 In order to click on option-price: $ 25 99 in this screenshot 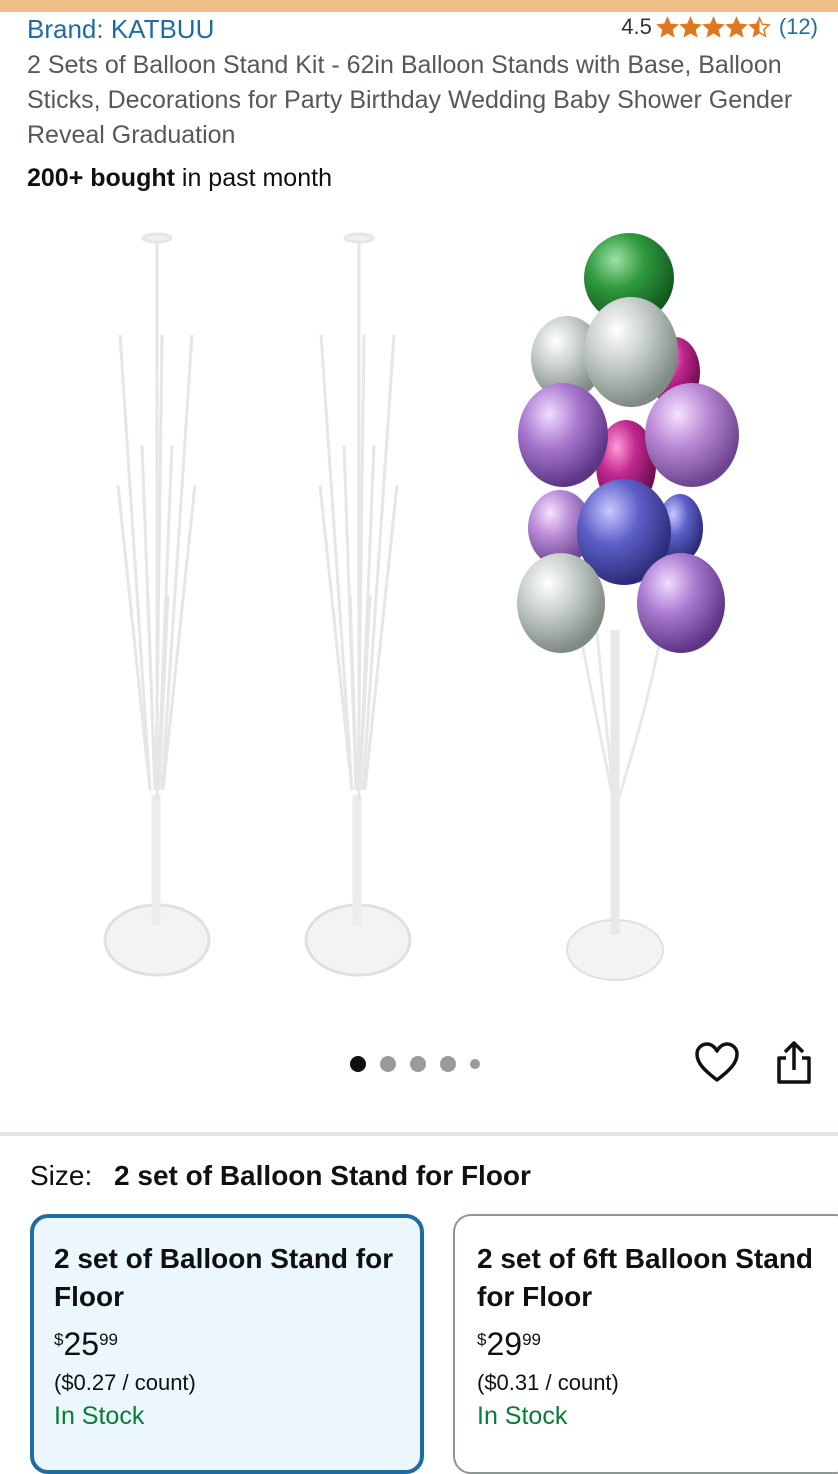, I will do `click(227, 1344)`.